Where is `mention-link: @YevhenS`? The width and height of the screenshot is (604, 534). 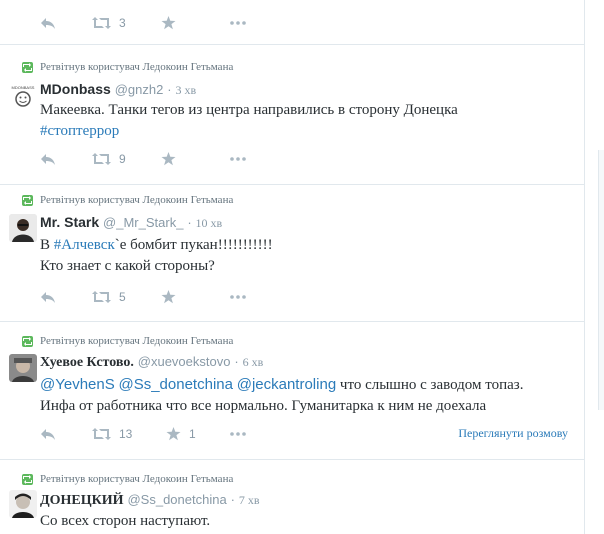
mention-link: @YevhenS is located at coordinates (77, 384).